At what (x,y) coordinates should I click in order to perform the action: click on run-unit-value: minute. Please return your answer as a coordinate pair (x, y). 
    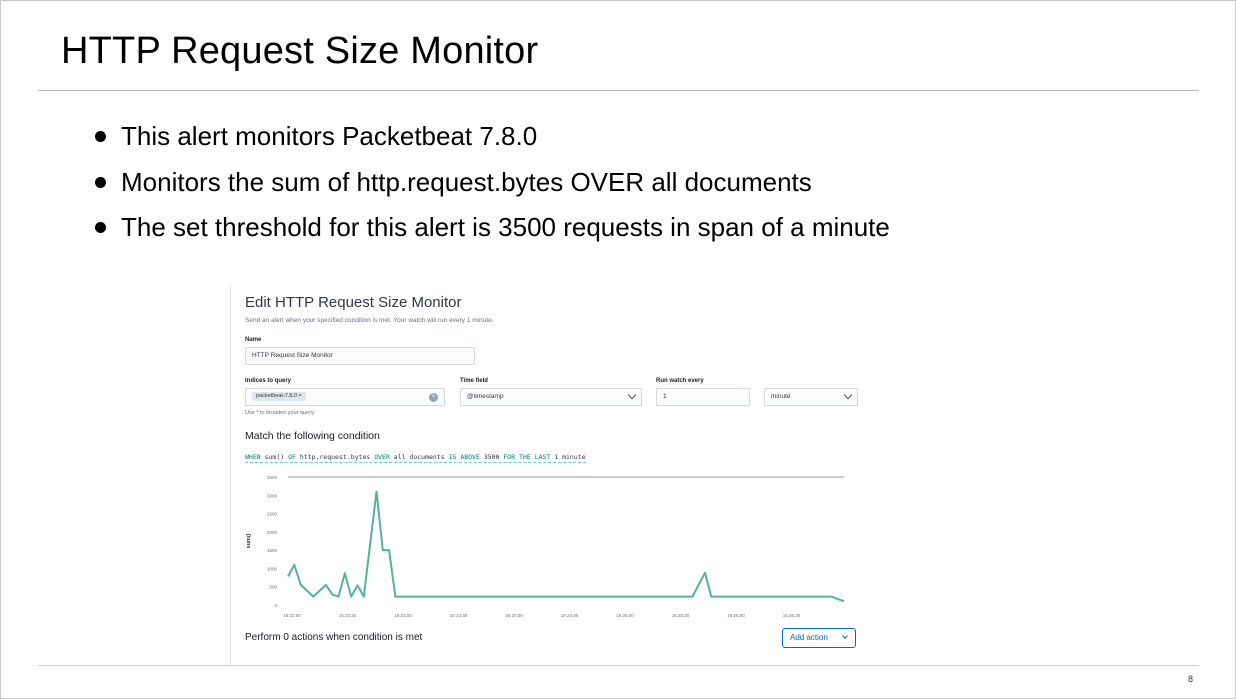
    Looking at the image, I should click on (781, 396).